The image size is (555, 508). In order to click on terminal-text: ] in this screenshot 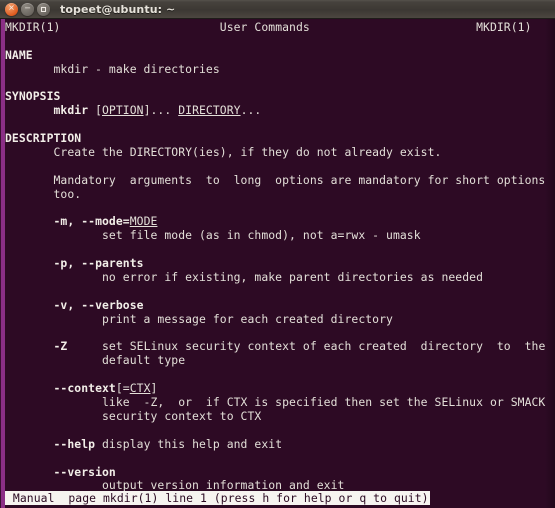, I will do `click(154, 388)`.